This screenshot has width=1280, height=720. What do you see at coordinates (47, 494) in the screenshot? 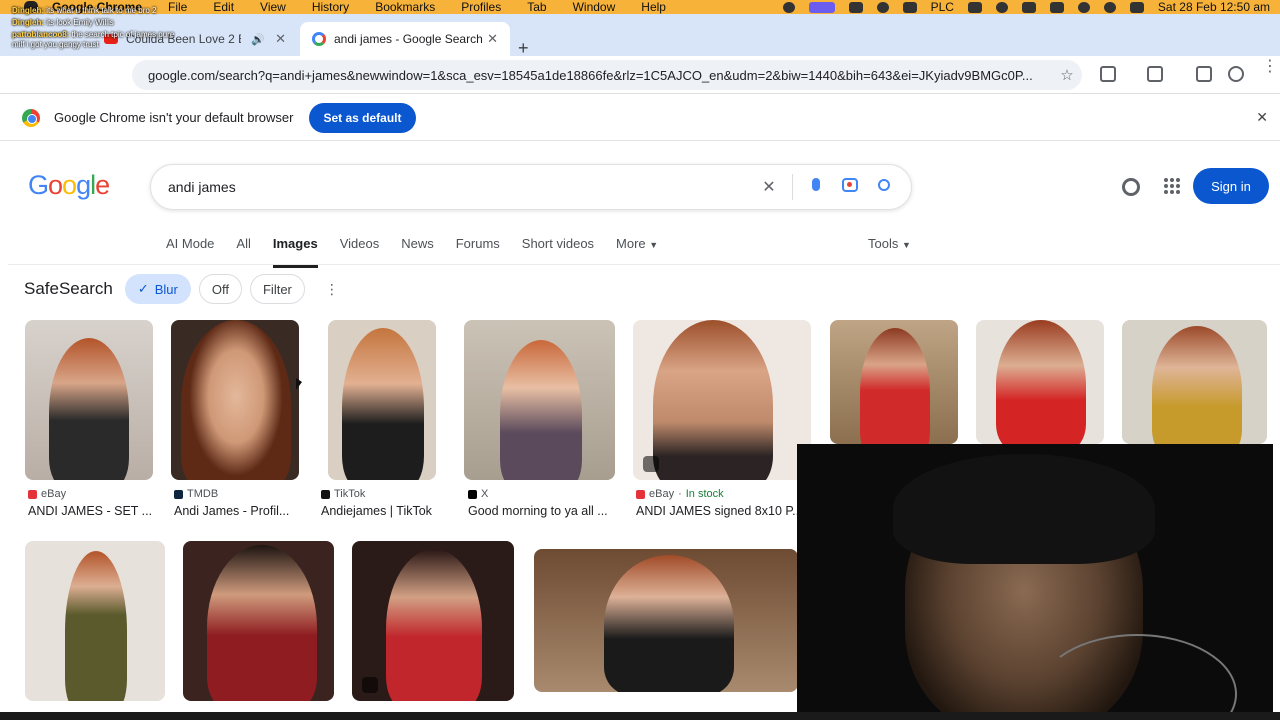
I see `result-source: eBay` at bounding box center [47, 494].